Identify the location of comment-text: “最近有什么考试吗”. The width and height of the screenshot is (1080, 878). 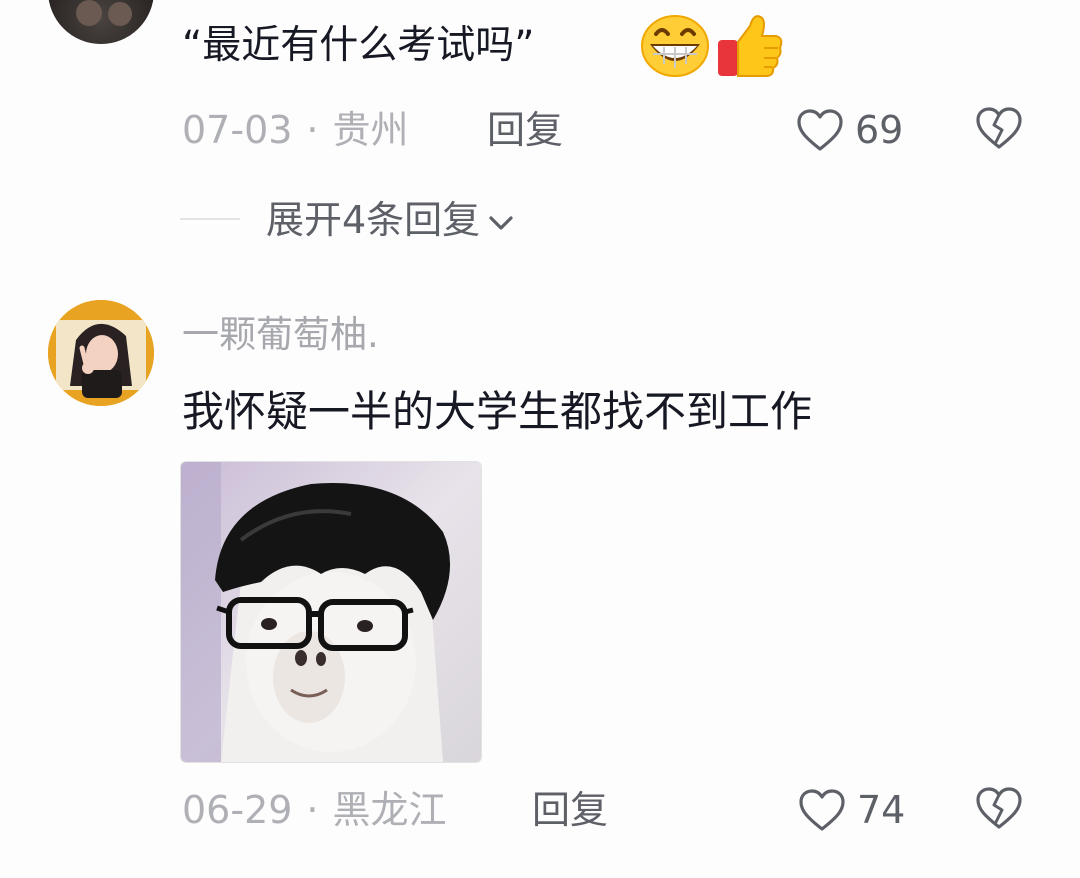
(358, 45).